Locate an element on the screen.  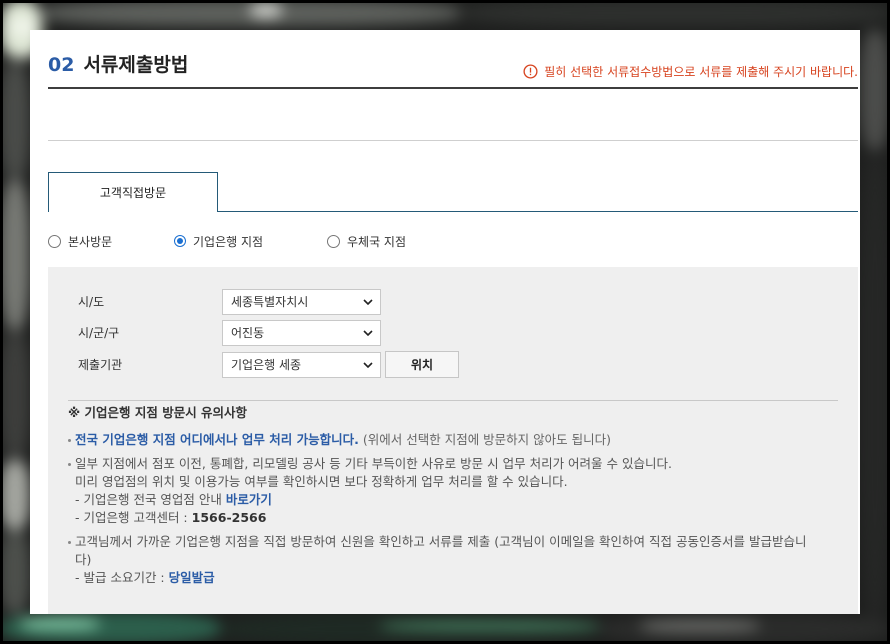
sido-select-wrapper: 세종특별자치시 is located at coordinates (301, 302).